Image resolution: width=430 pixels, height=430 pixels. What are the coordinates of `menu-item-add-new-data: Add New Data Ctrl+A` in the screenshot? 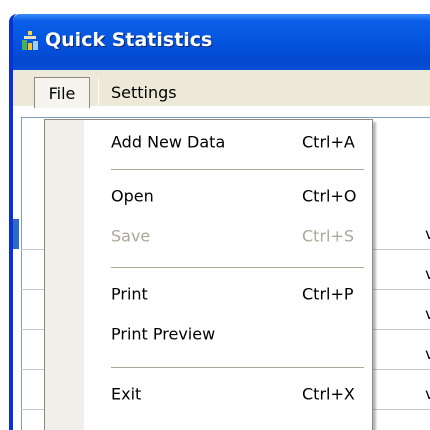 It's located at (208, 142).